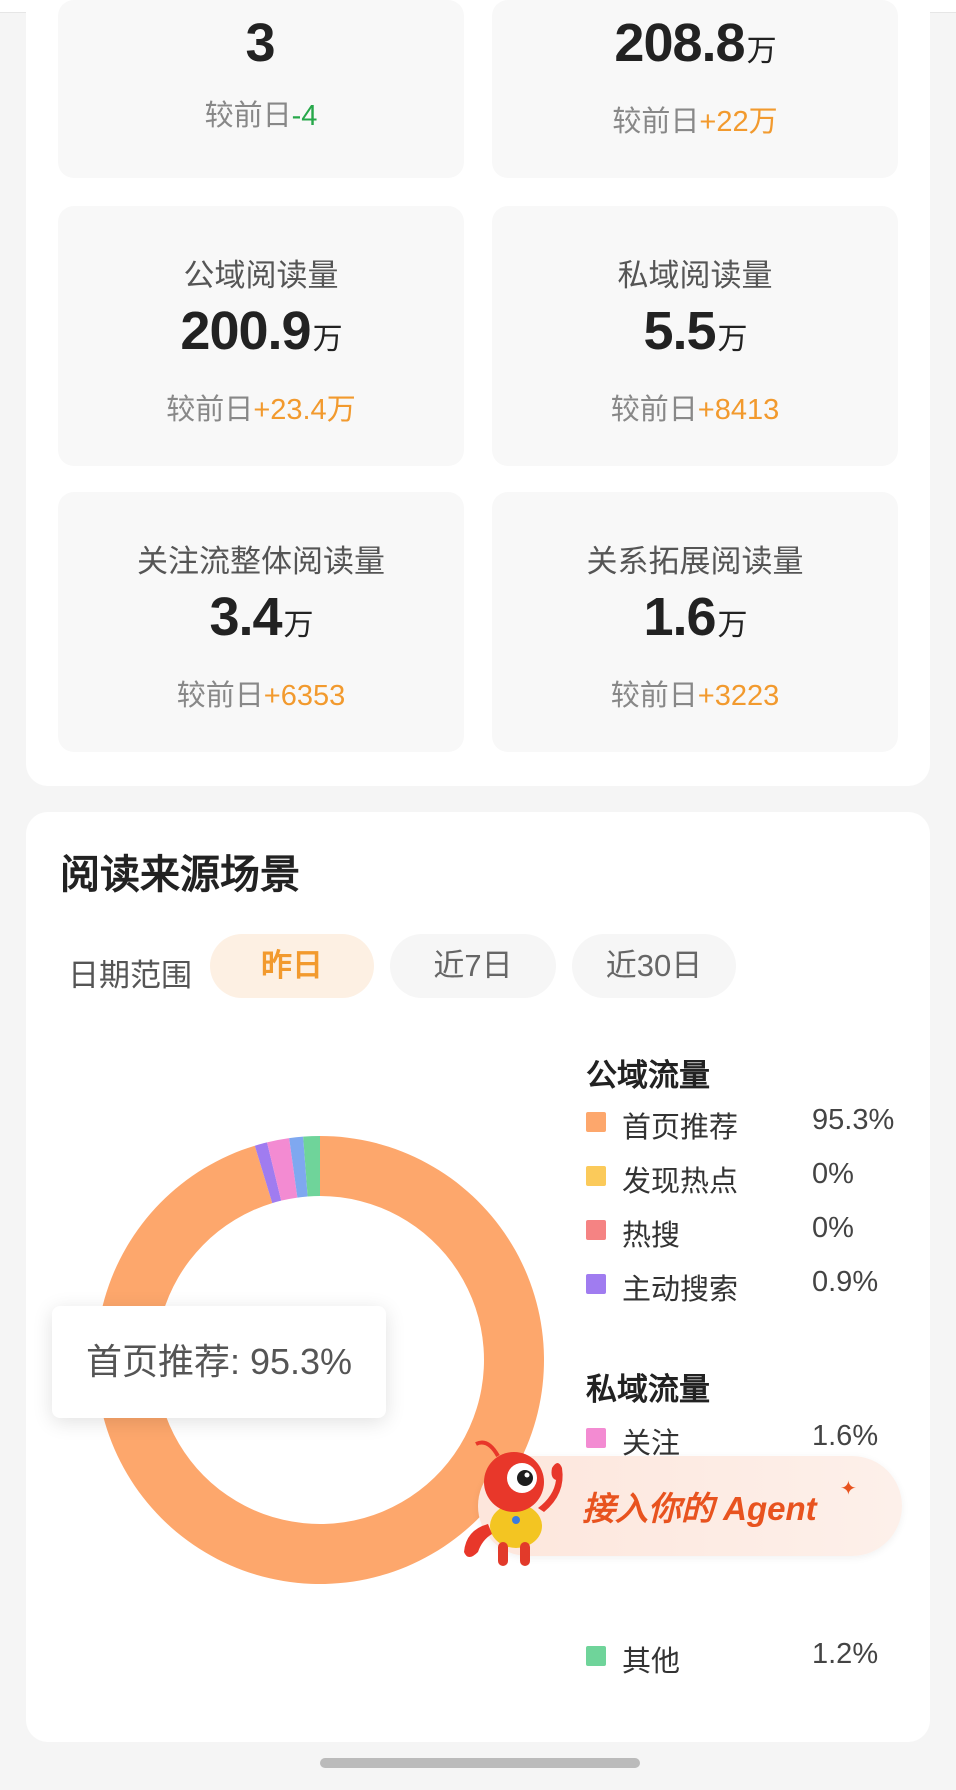 This screenshot has height=1790, width=956. What do you see at coordinates (261, 561) in the screenshot?
I see `stat-label: 关注流整体阅读量` at bounding box center [261, 561].